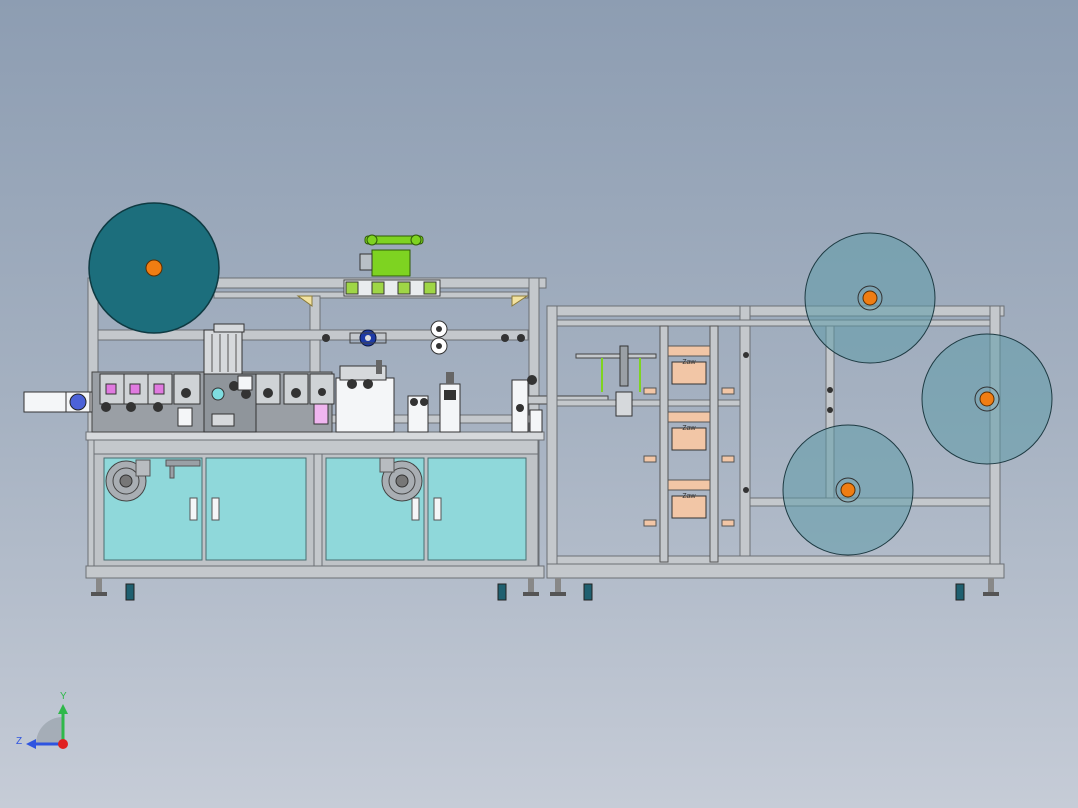 This screenshot has height=808, width=1078. What do you see at coordinates (689, 362) in the screenshot?
I see `stack-tag-1: Zaw` at bounding box center [689, 362].